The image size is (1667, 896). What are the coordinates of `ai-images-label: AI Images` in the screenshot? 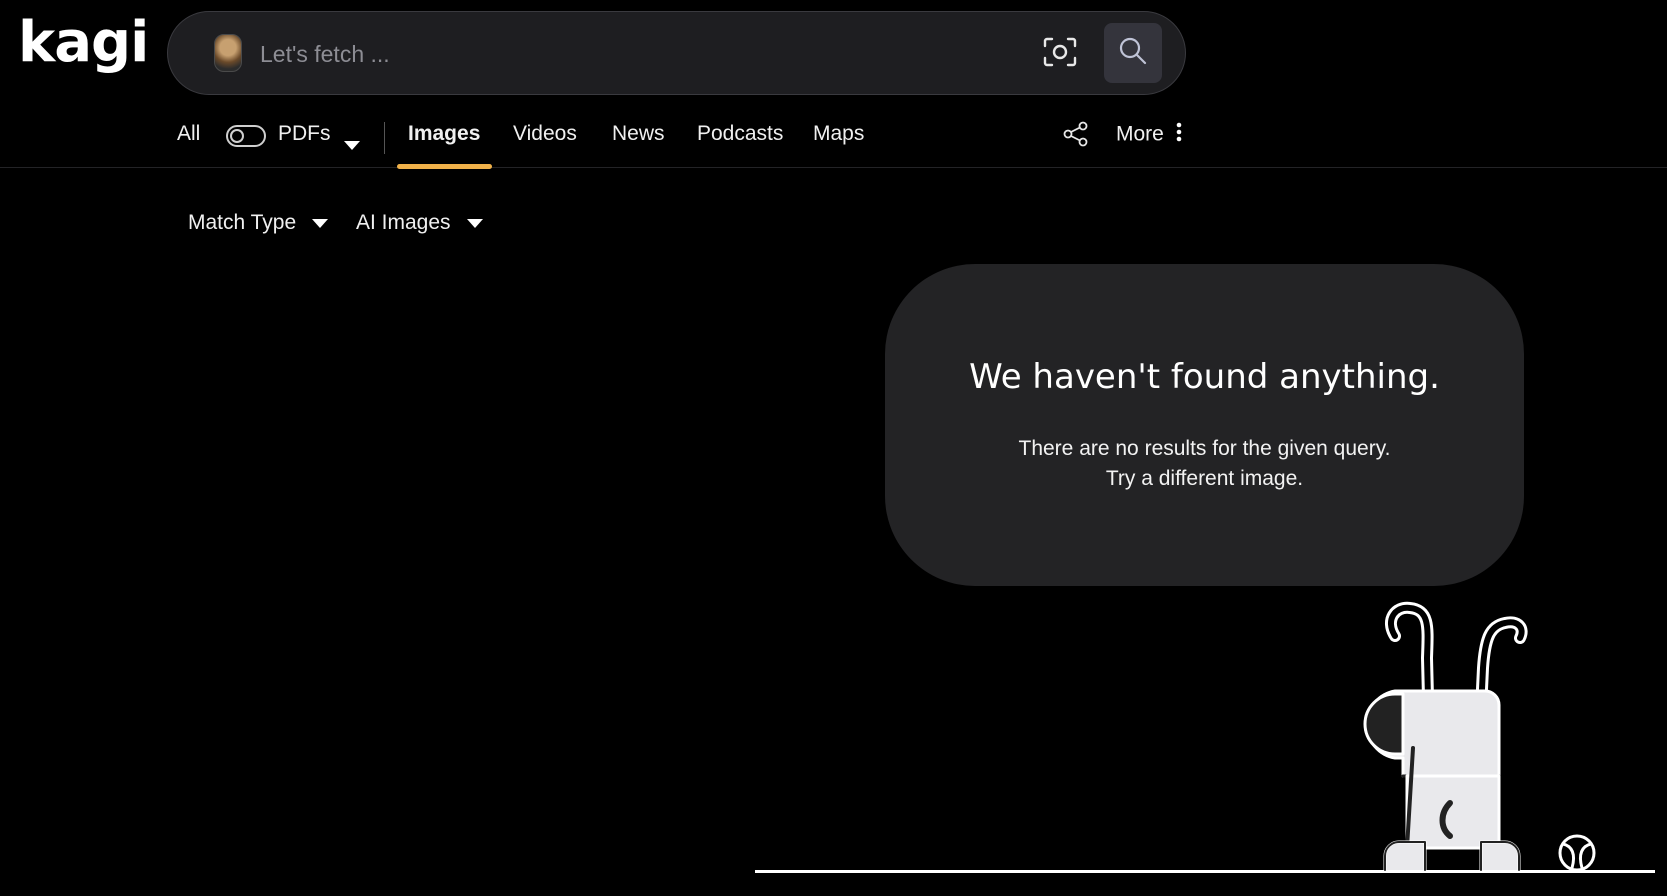 It's located at (403, 222).